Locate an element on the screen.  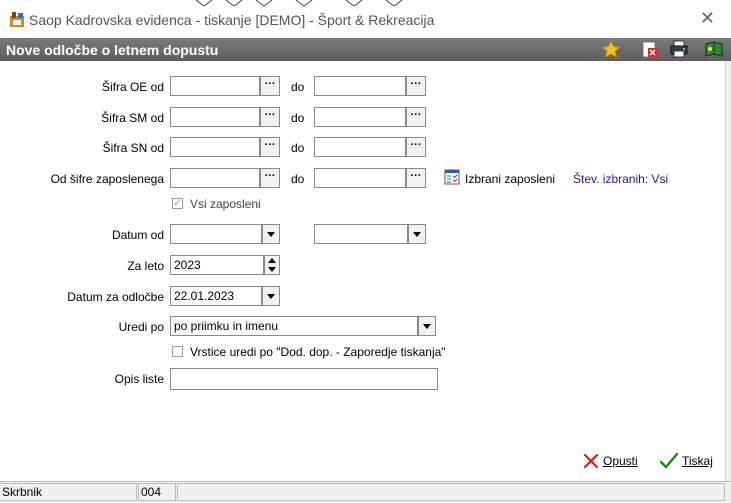
checkmark-icon is located at coordinates (669, 461).